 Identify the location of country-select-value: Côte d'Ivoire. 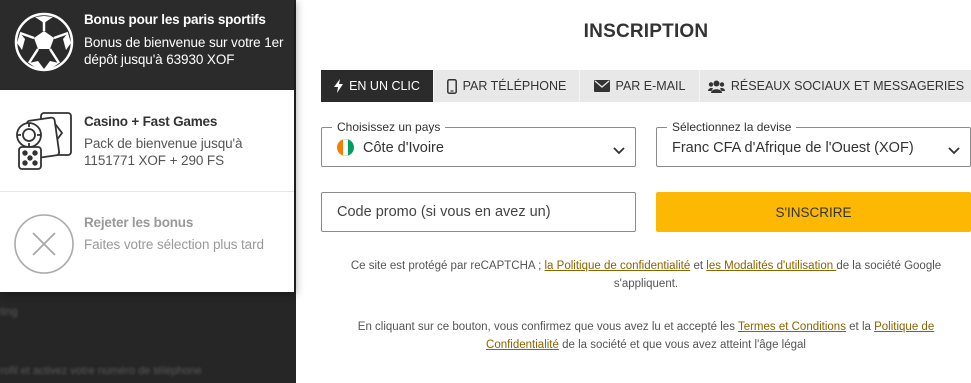
(403, 148).